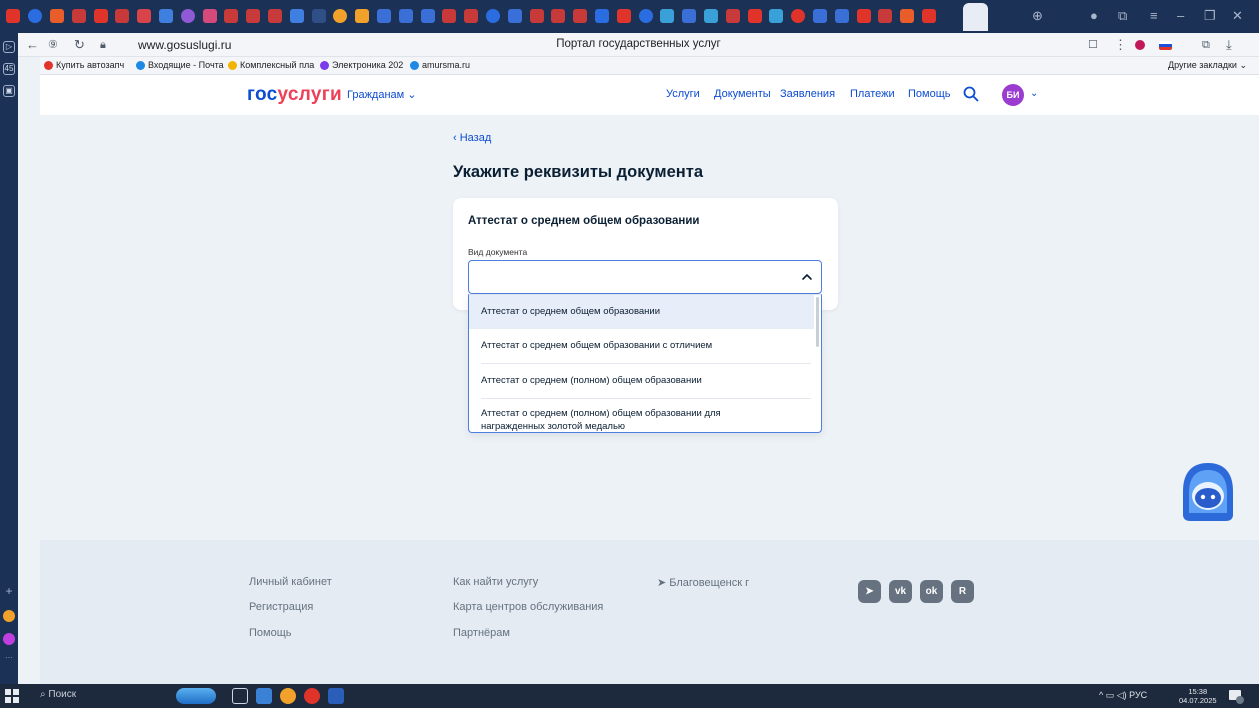 Image resolution: width=1259 pixels, height=708 pixels. I want to click on sidebar-mail-icon, so click(9, 616).